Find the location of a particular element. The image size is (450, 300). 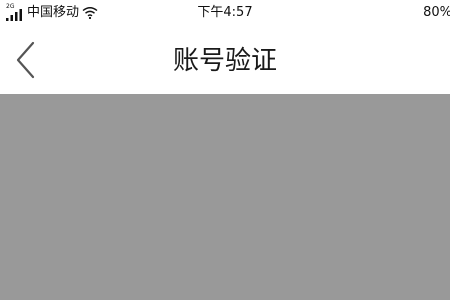

status-bar: 2G 中国移动 下午4:57 80% is located at coordinates (225, 14).